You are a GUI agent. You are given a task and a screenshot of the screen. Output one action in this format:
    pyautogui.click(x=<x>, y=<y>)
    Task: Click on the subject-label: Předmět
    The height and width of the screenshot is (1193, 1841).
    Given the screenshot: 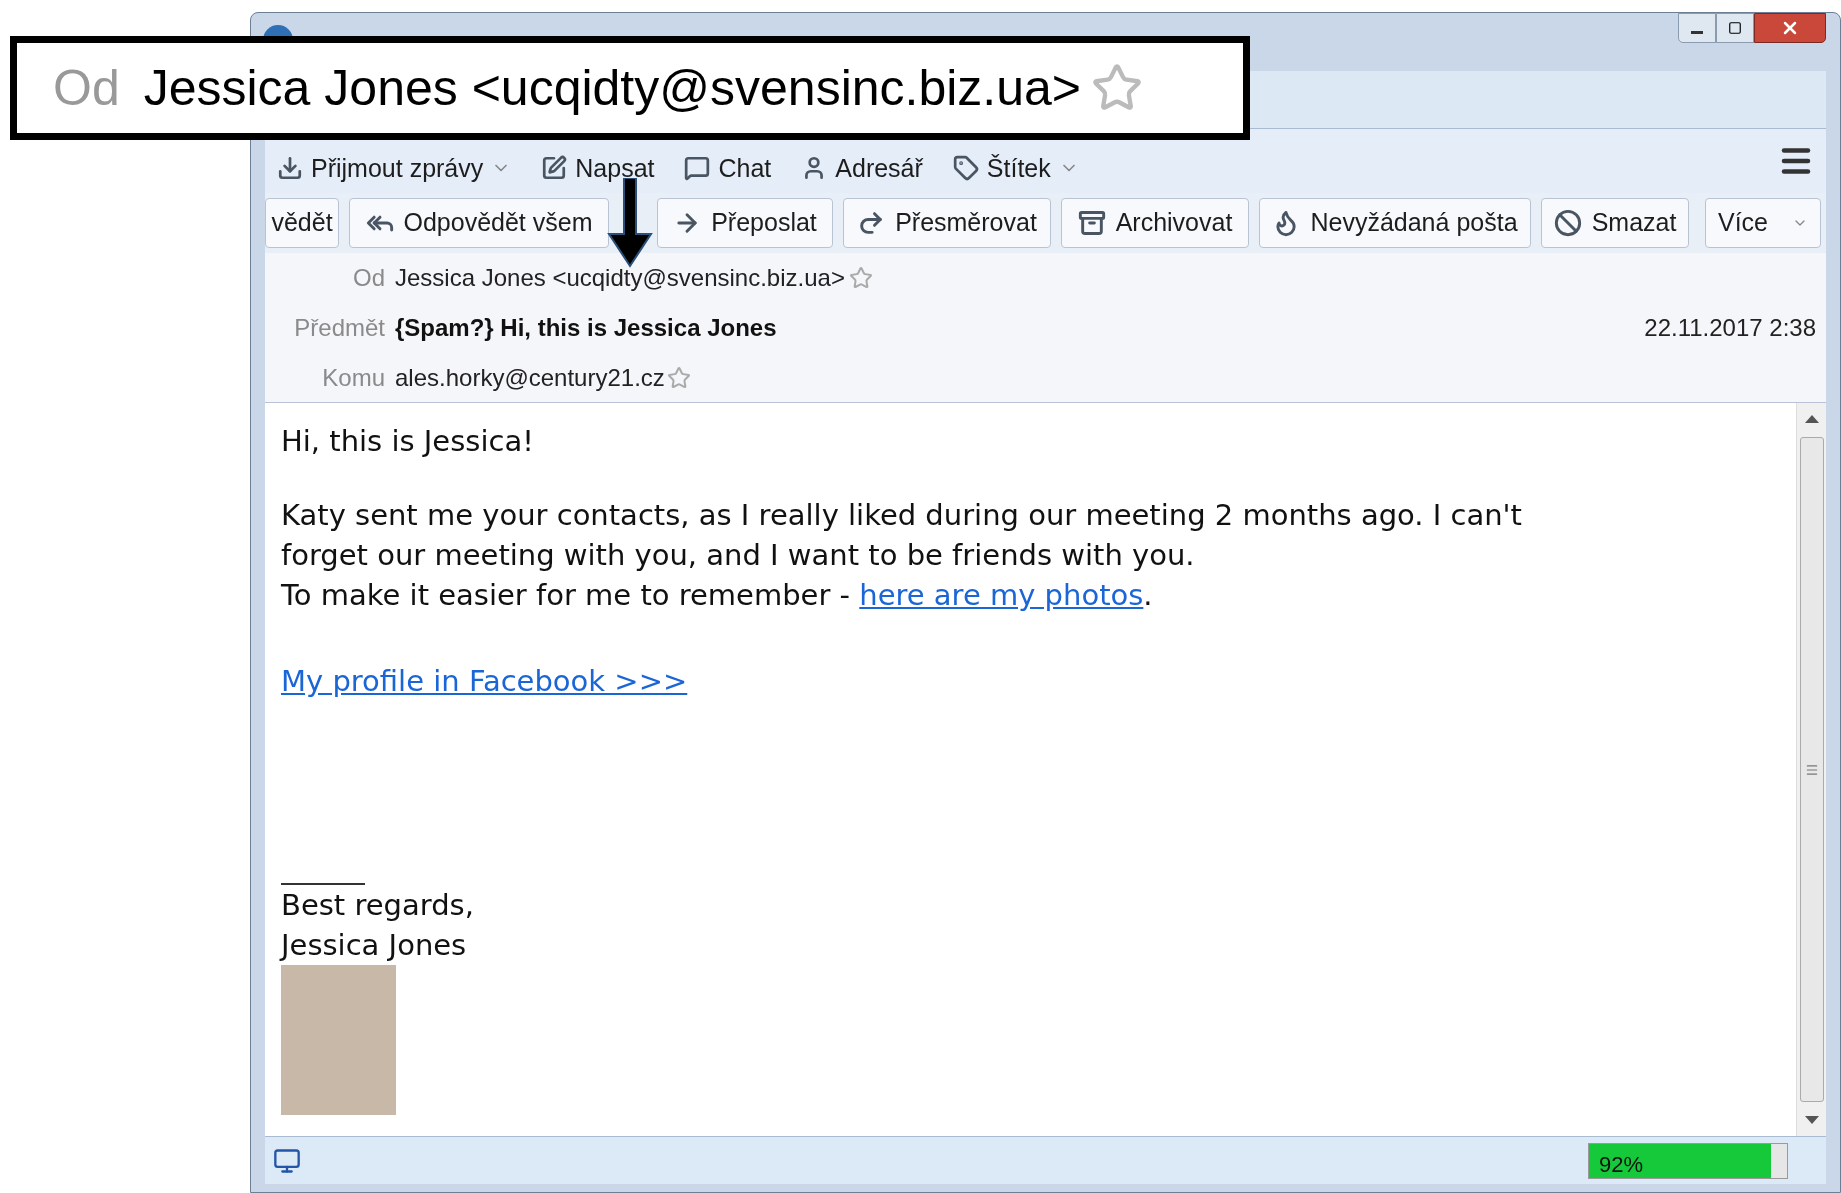 What is the action you would take?
    pyautogui.click(x=339, y=327)
    